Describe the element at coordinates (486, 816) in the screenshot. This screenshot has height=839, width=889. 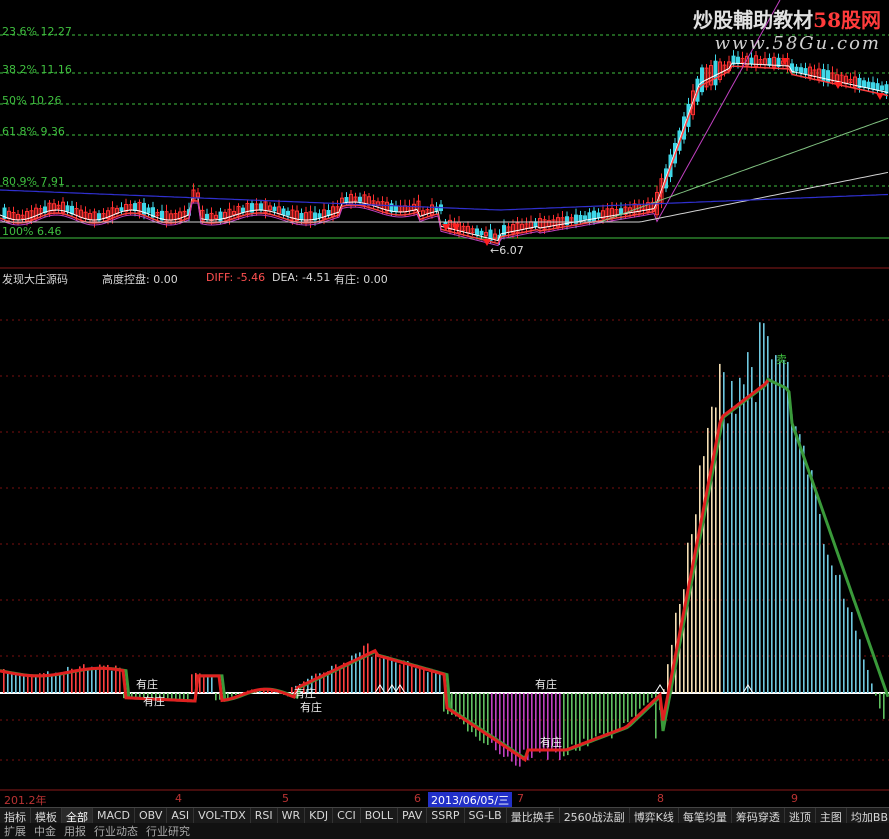
I see `indicator-tab: SG-LB` at that location.